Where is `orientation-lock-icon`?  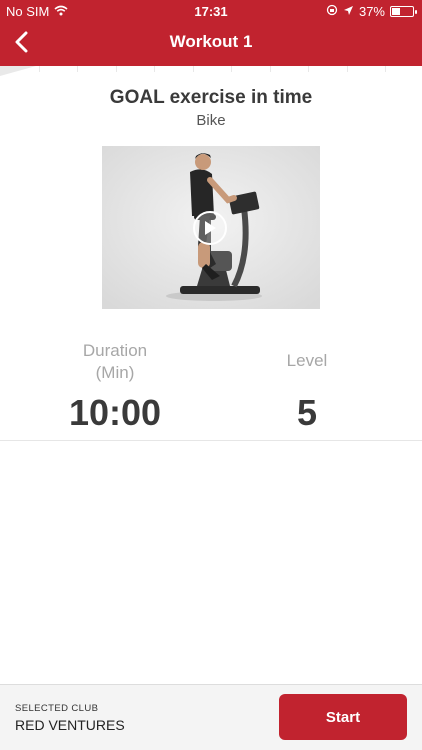
orientation-lock-icon is located at coordinates (332, 11).